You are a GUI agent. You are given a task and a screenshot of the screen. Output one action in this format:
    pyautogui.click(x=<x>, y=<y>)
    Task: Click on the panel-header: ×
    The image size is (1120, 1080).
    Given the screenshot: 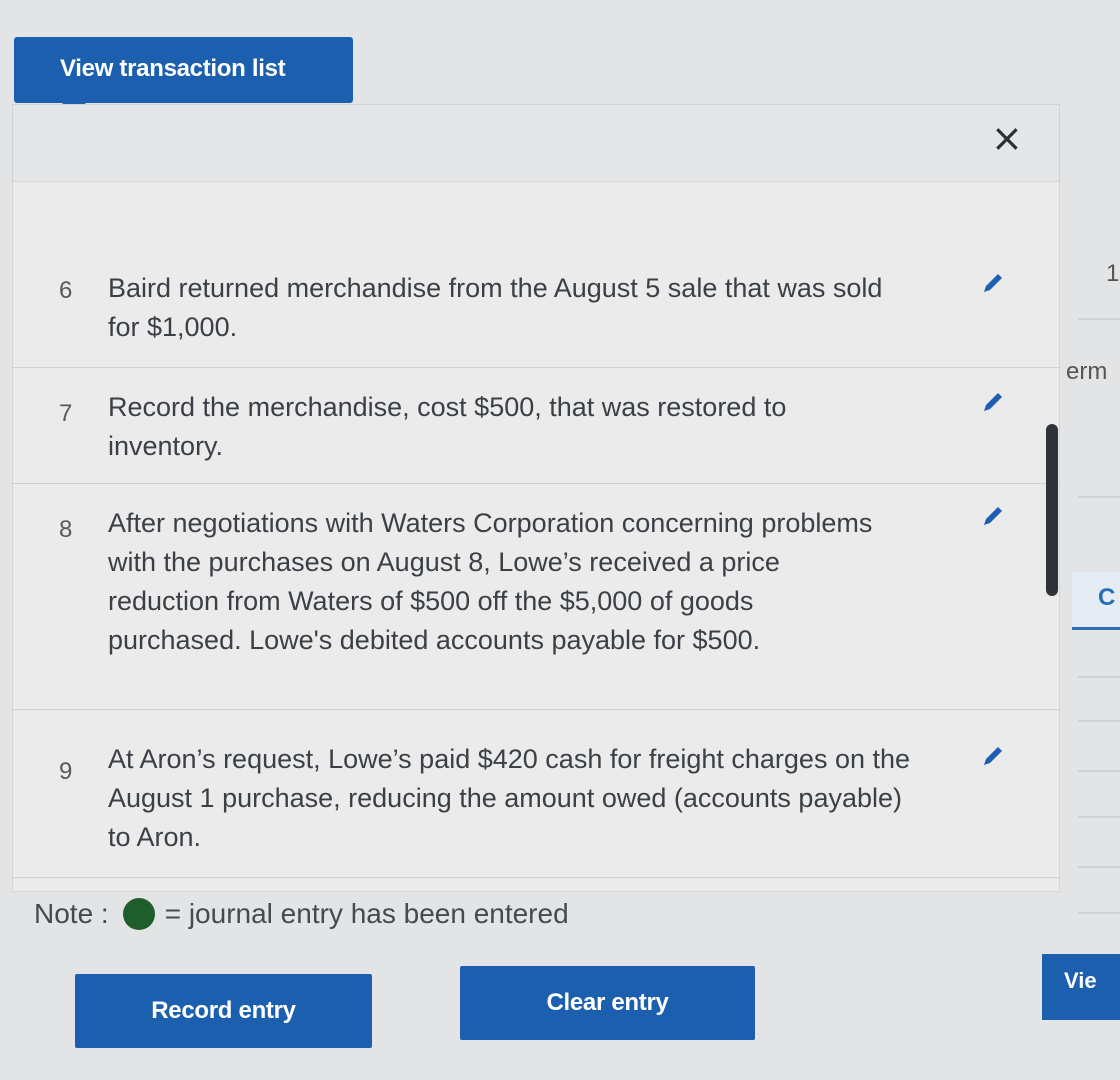 What is the action you would take?
    pyautogui.click(x=536, y=143)
    